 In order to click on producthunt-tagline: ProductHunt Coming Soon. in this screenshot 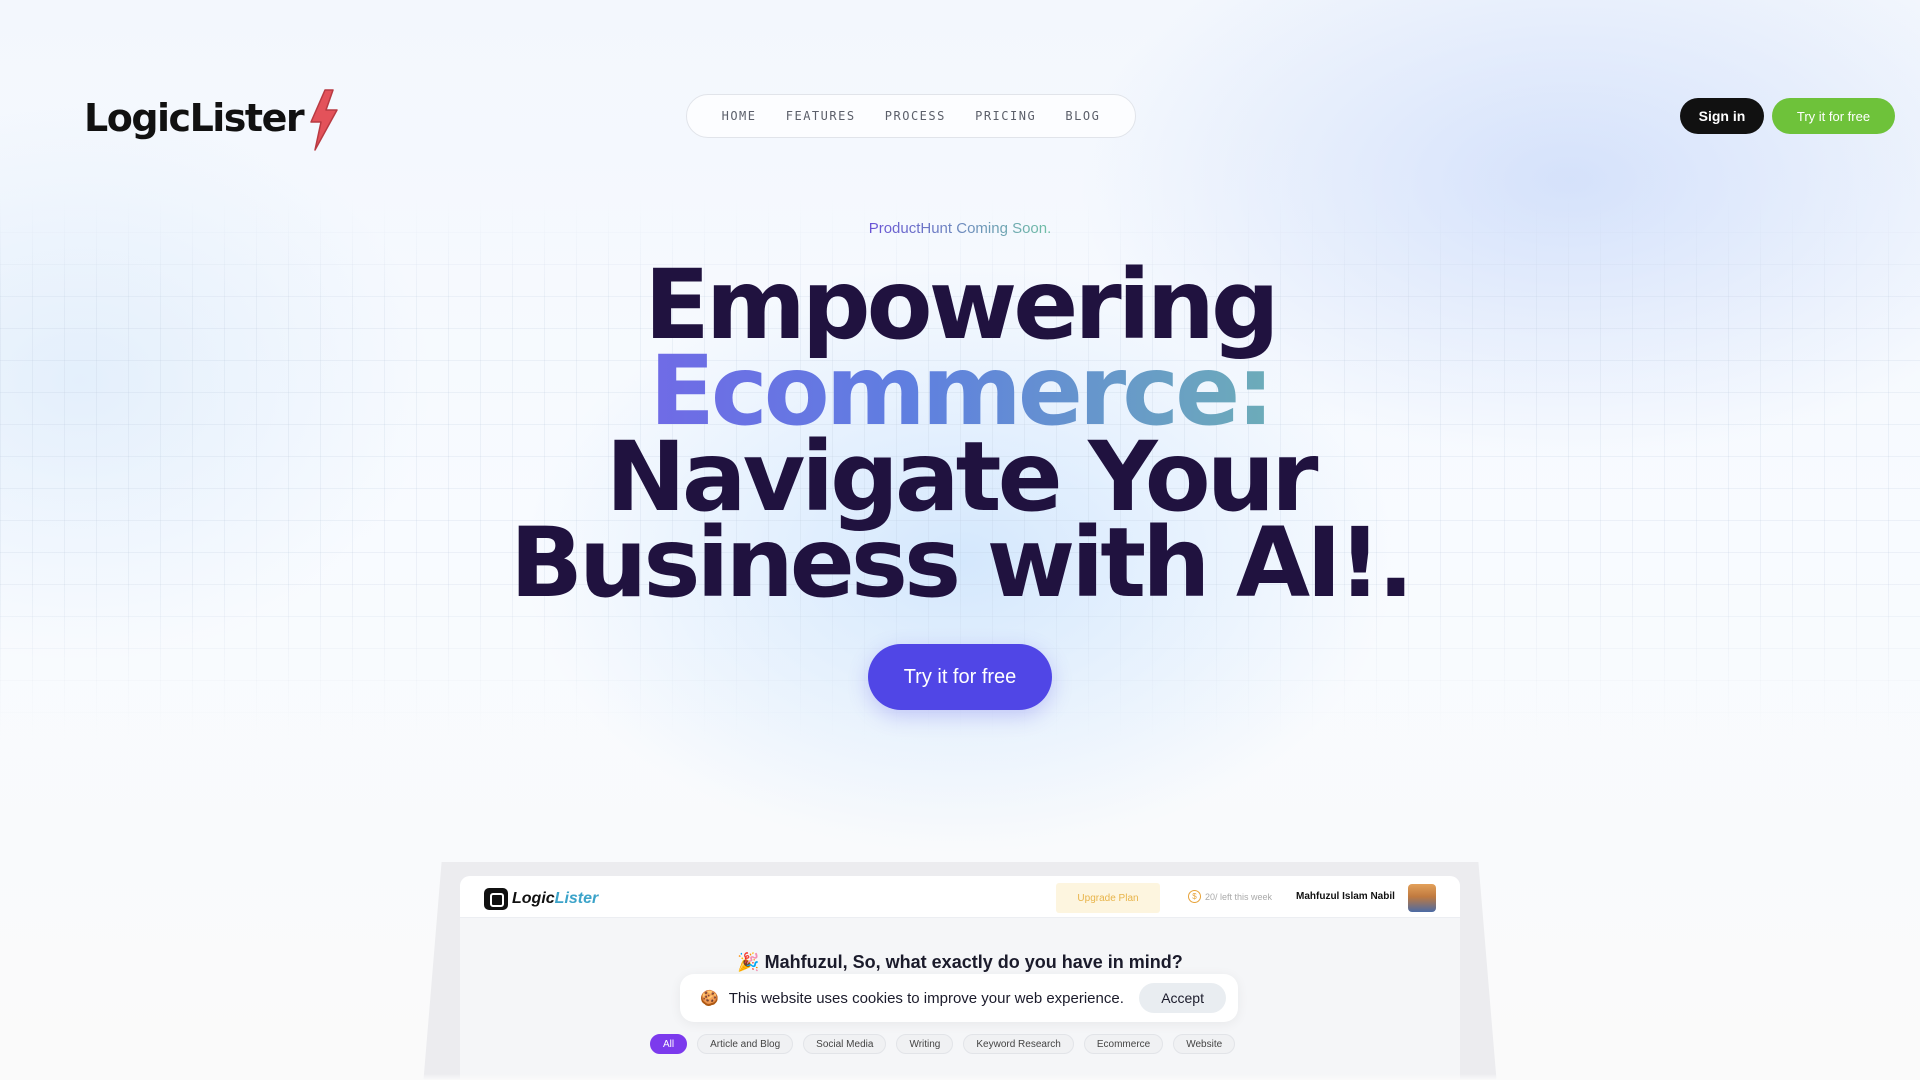, I will do `click(960, 228)`.